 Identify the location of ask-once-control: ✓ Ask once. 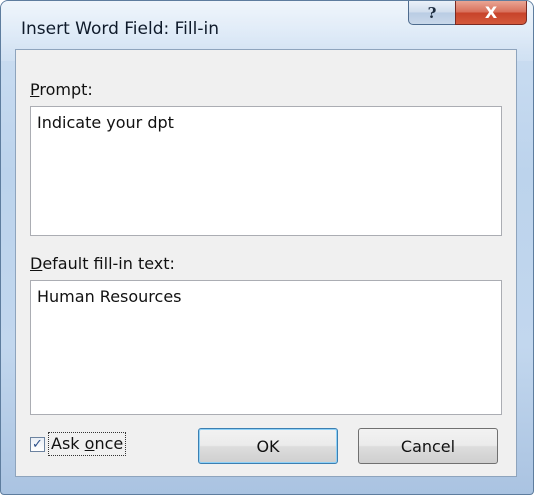
(78, 444).